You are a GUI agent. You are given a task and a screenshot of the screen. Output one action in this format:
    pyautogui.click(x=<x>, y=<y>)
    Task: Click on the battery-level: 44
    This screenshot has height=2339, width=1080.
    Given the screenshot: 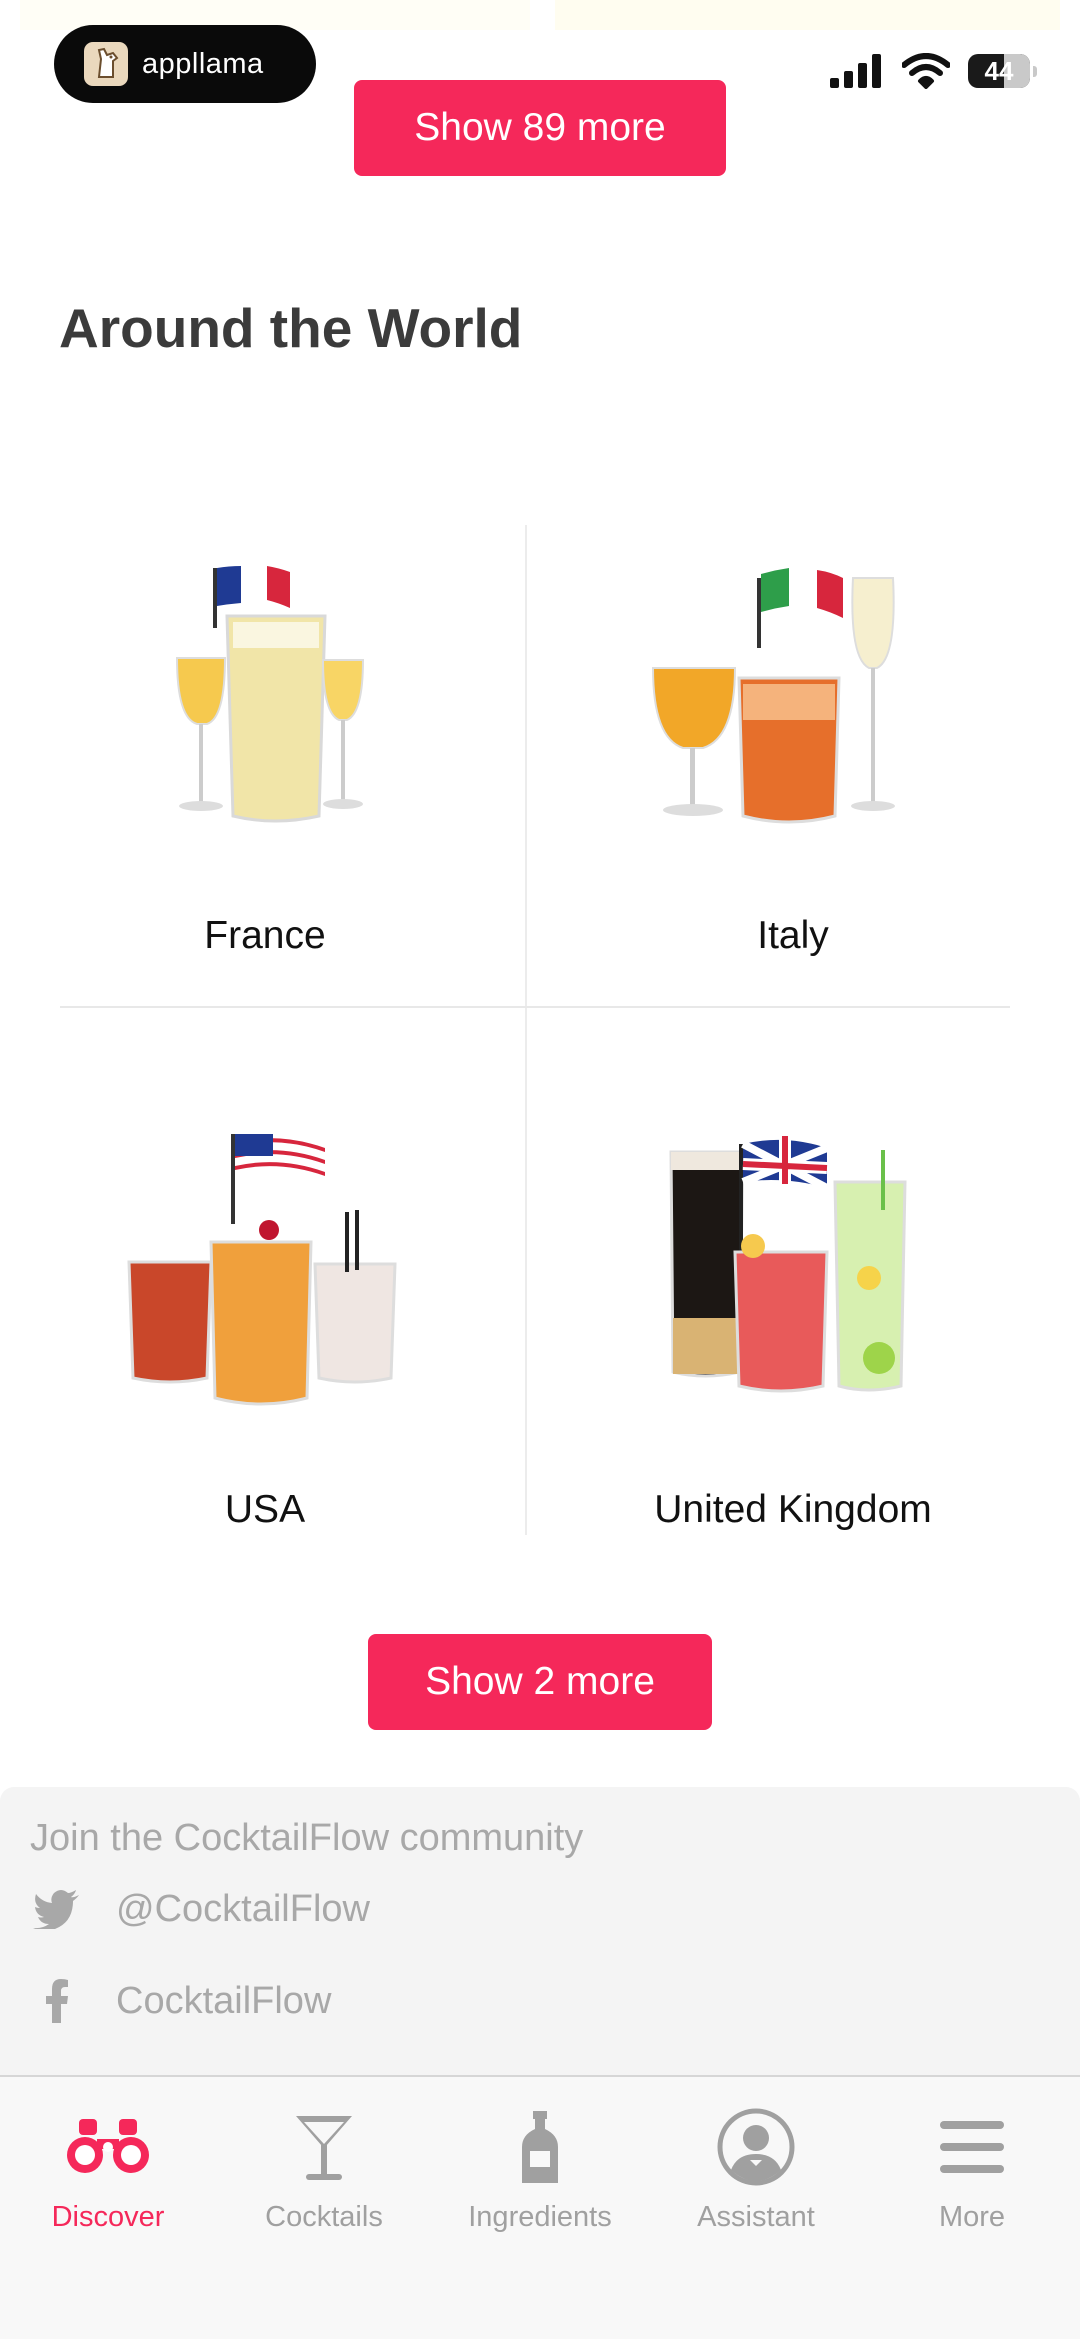 What is the action you would take?
    pyautogui.click(x=999, y=70)
    